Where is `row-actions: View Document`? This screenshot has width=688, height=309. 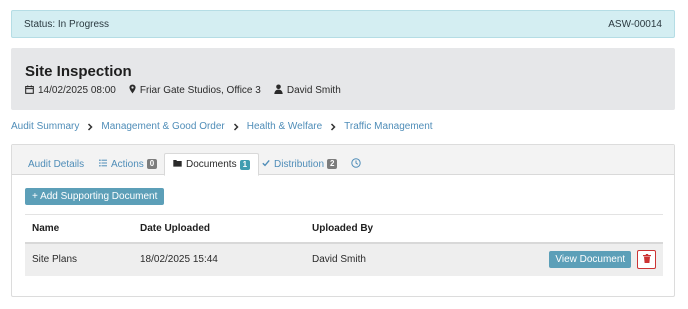 row-actions: View Document is located at coordinates (584, 259).